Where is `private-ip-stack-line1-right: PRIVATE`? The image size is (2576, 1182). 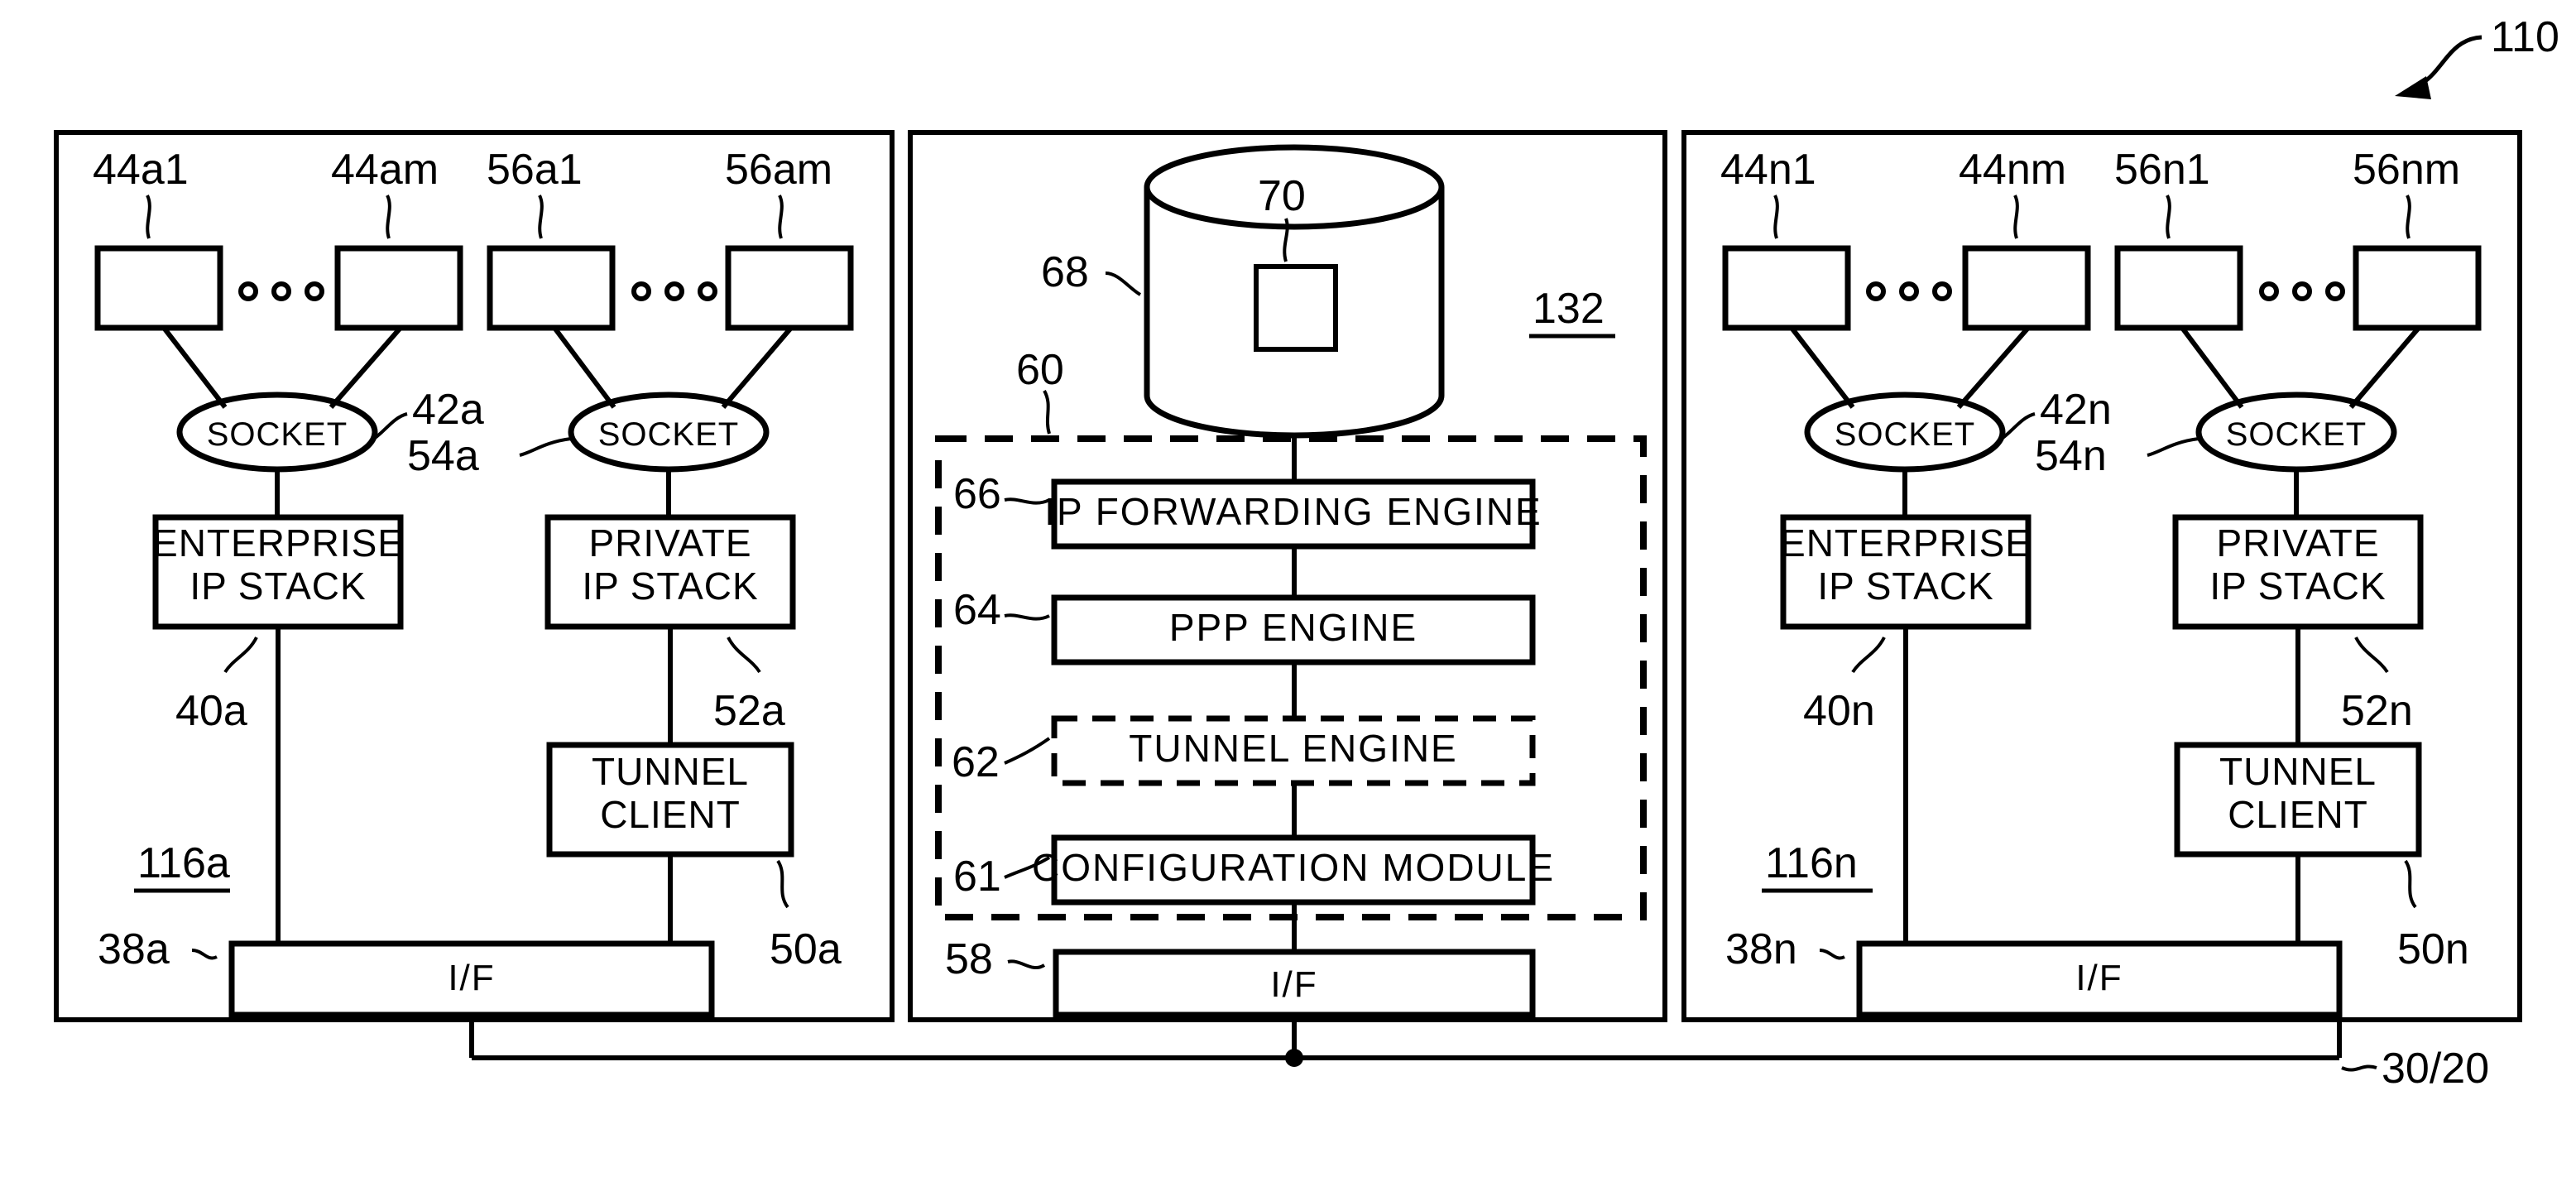
private-ip-stack-line1-right: PRIVATE is located at coordinates (2298, 543).